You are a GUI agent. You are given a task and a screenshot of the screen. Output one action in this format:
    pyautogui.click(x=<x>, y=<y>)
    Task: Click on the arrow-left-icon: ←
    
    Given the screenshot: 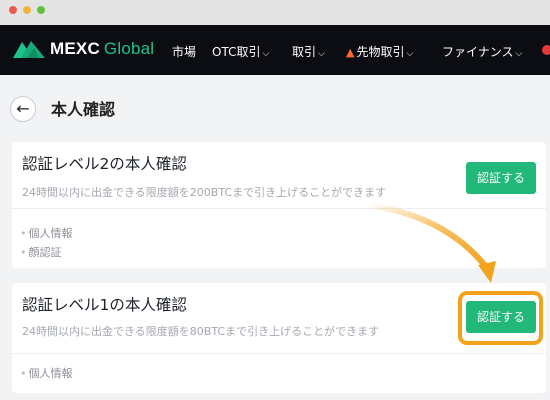 What is the action you would take?
    pyautogui.click(x=23, y=108)
    